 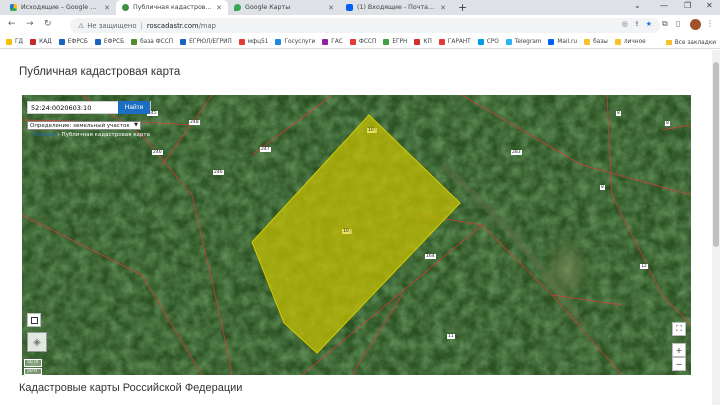 What do you see at coordinates (600, 42) in the screenshot?
I see `bookmark-label: базы` at bounding box center [600, 42].